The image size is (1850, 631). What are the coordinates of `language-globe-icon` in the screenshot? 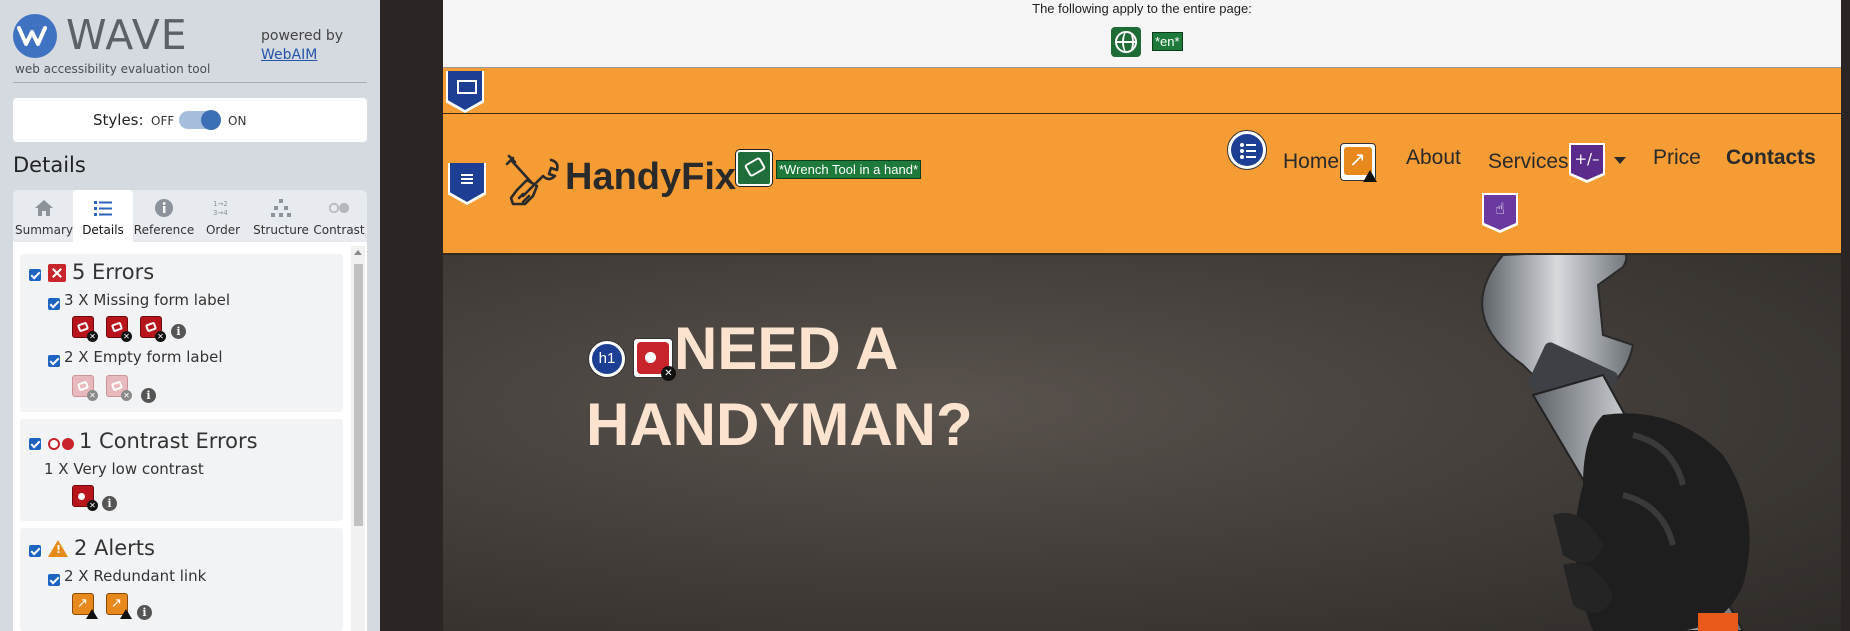 It's located at (1126, 42).